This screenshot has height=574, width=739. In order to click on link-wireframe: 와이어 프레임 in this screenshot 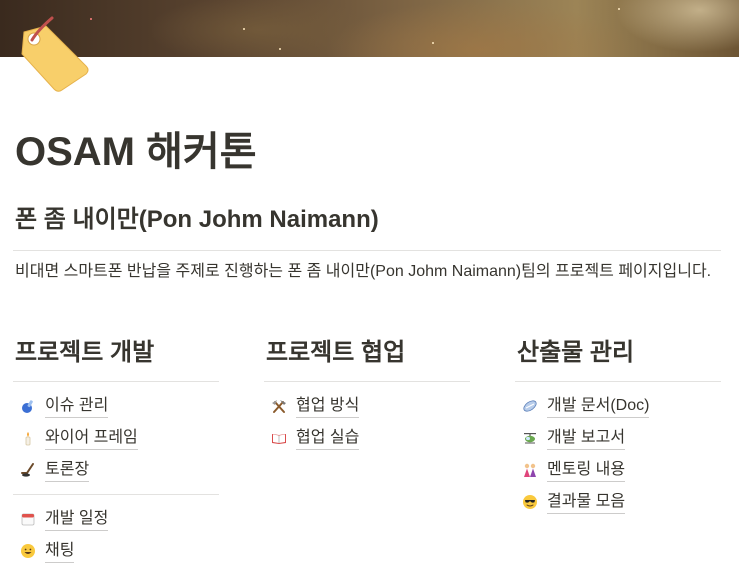, I will do `click(119, 438)`.